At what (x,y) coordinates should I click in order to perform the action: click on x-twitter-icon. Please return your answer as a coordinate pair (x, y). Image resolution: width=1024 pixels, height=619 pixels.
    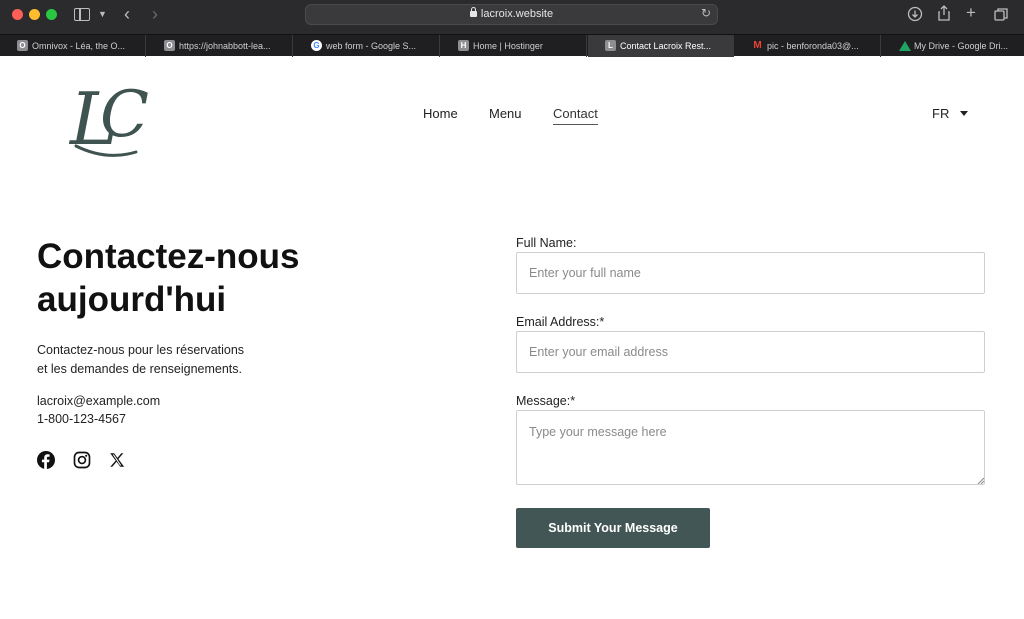
    Looking at the image, I should click on (117, 460).